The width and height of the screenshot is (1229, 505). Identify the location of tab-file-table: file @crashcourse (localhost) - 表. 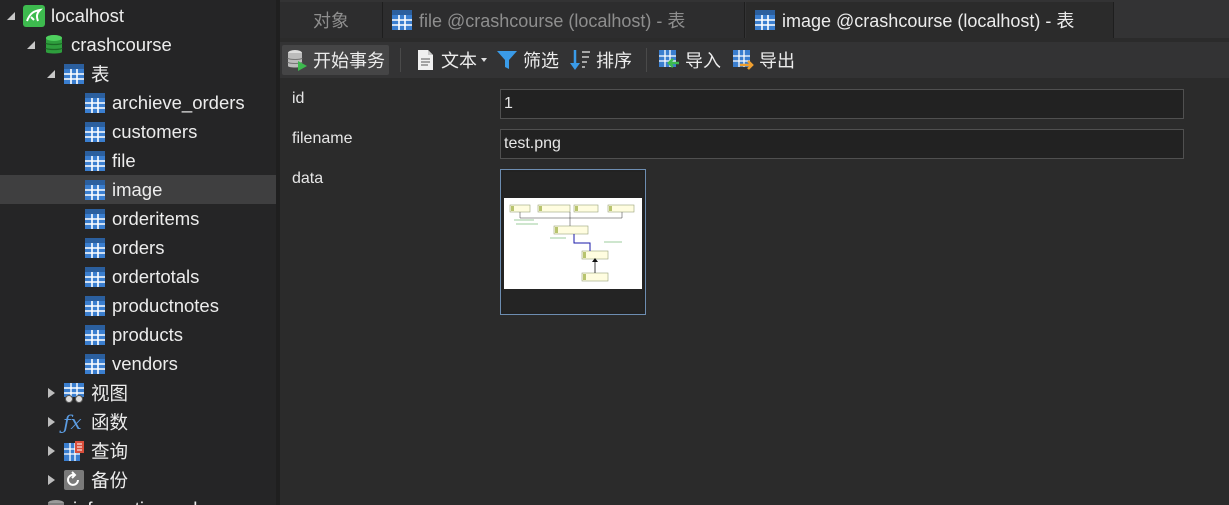
(564, 20).